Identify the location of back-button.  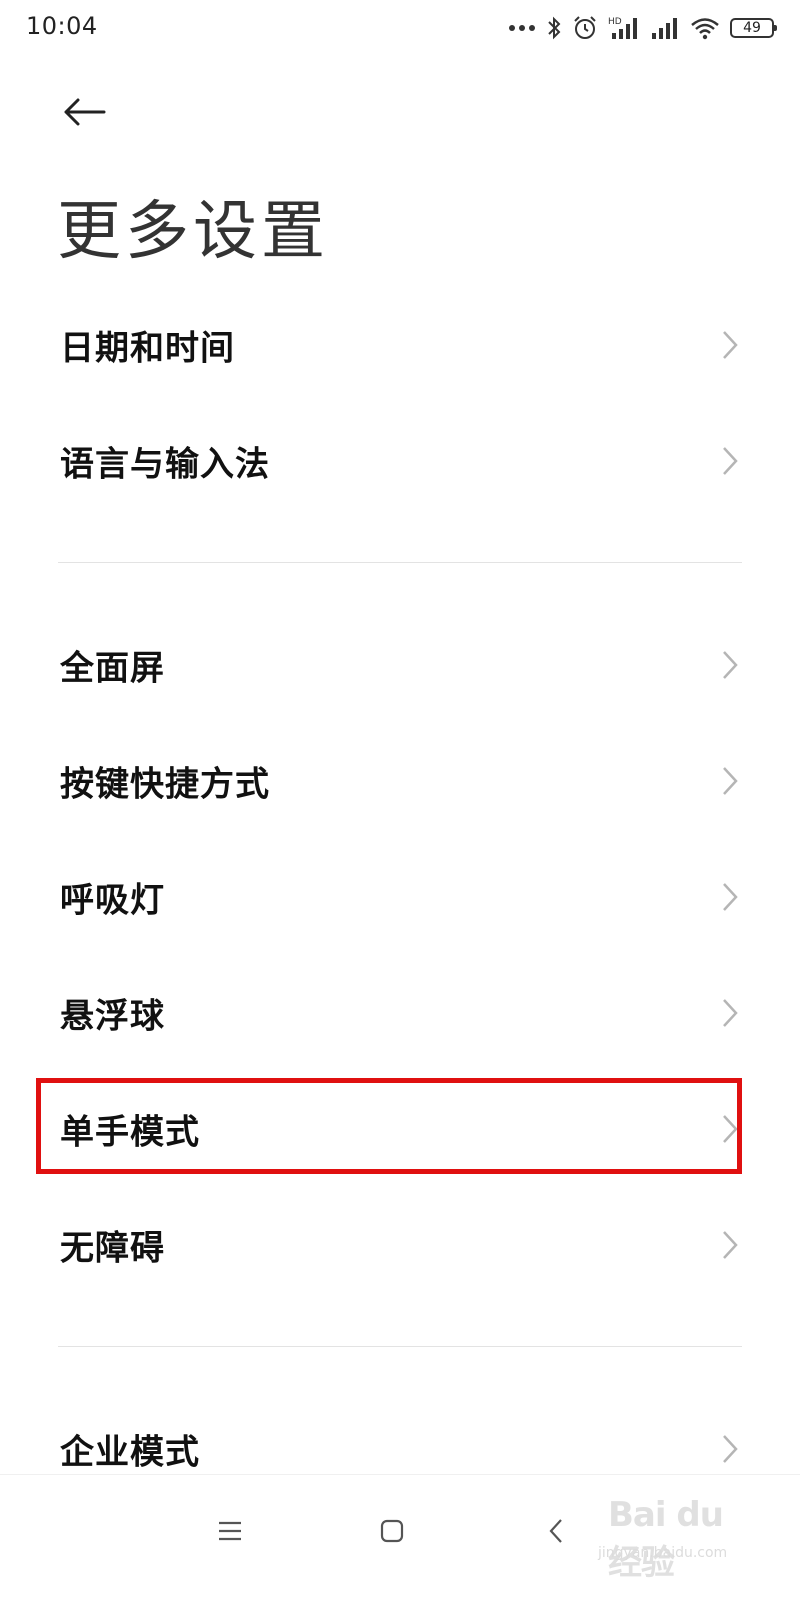
(84, 114).